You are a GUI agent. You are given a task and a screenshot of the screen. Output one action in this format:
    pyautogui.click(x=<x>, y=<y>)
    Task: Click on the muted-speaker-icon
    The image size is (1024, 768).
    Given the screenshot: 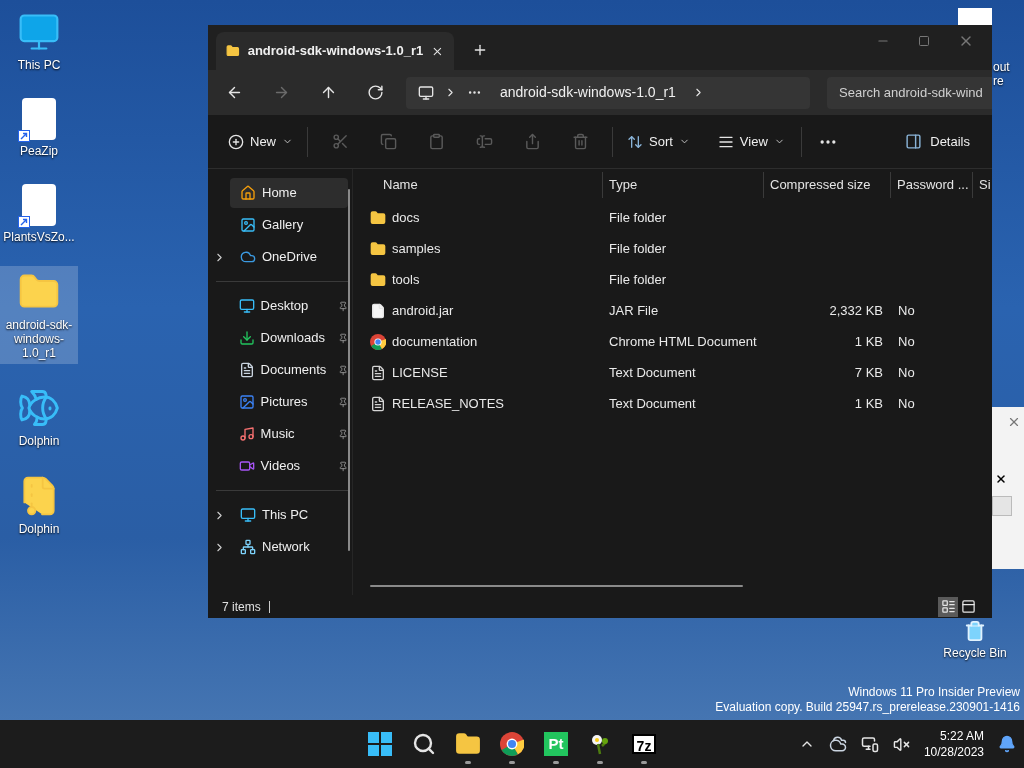 What is the action you would take?
    pyautogui.click(x=901, y=744)
    